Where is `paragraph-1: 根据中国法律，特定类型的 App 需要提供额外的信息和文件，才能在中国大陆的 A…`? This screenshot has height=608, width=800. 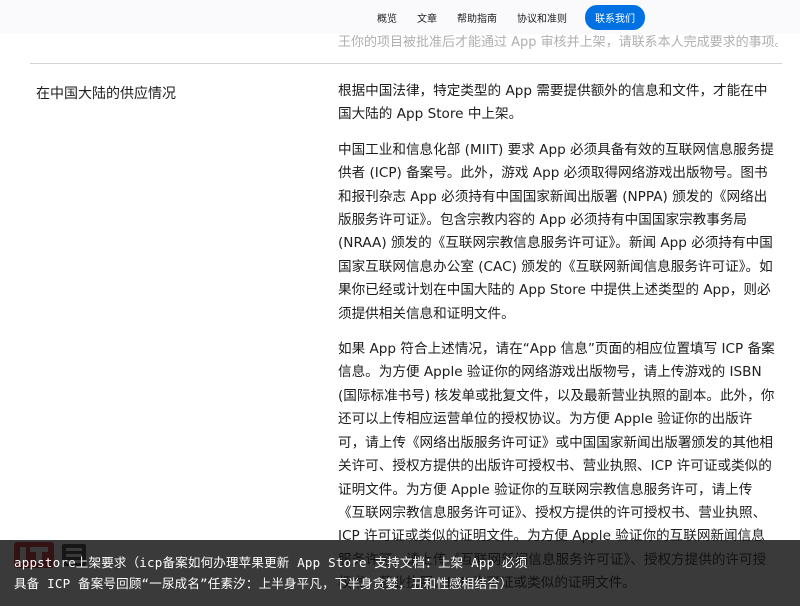
paragraph-1: 根据中国法律，特定类型的 App 需要提供额外的信息和文件，才能在中国大陆的 A… is located at coordinates (553, 103).